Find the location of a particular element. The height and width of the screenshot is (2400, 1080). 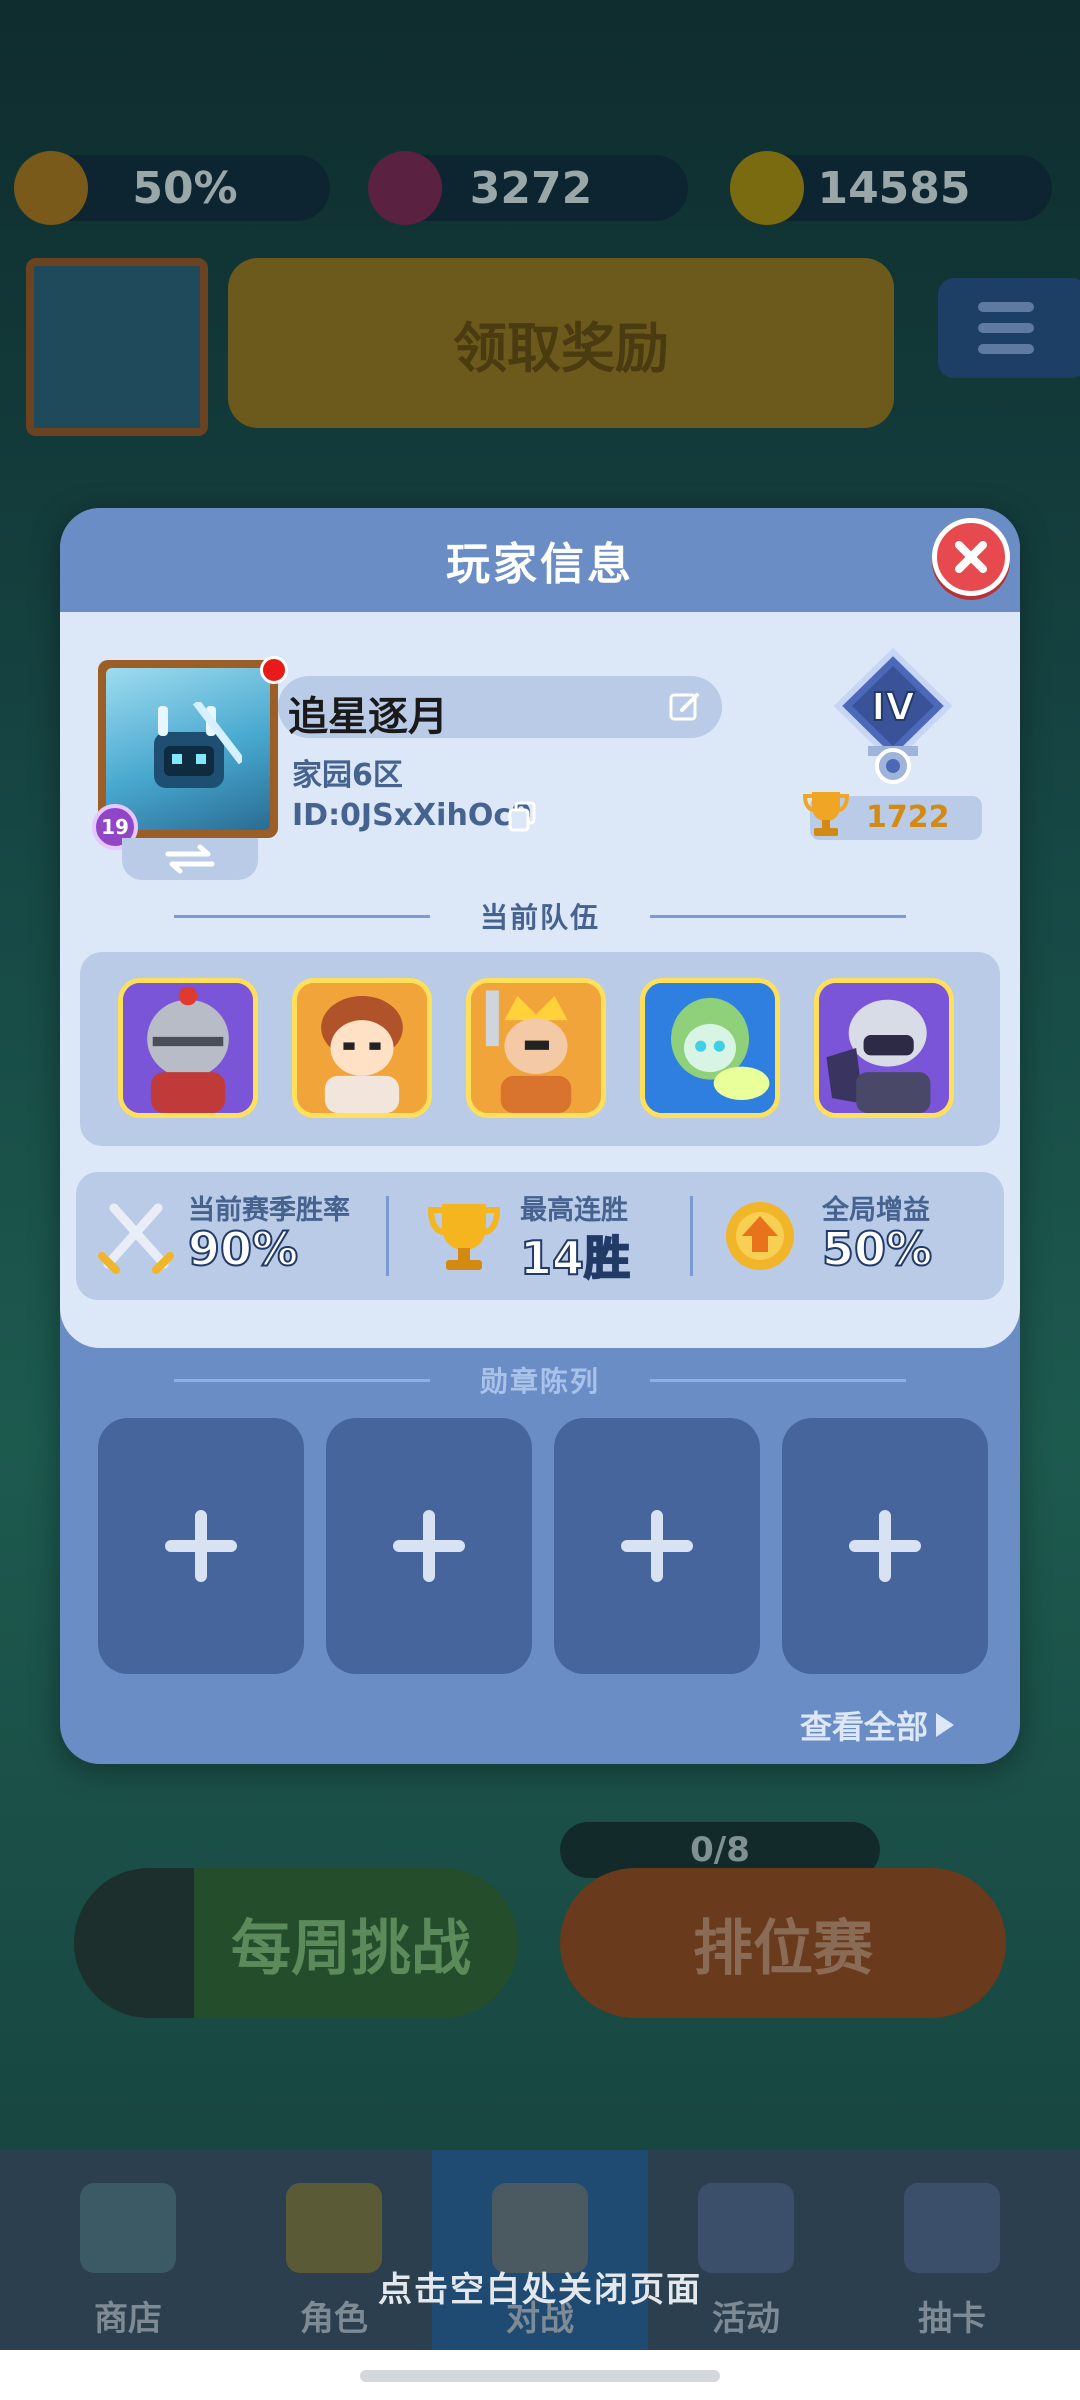

modal-header: 玩家信息 is located at coordinates (540, 560).